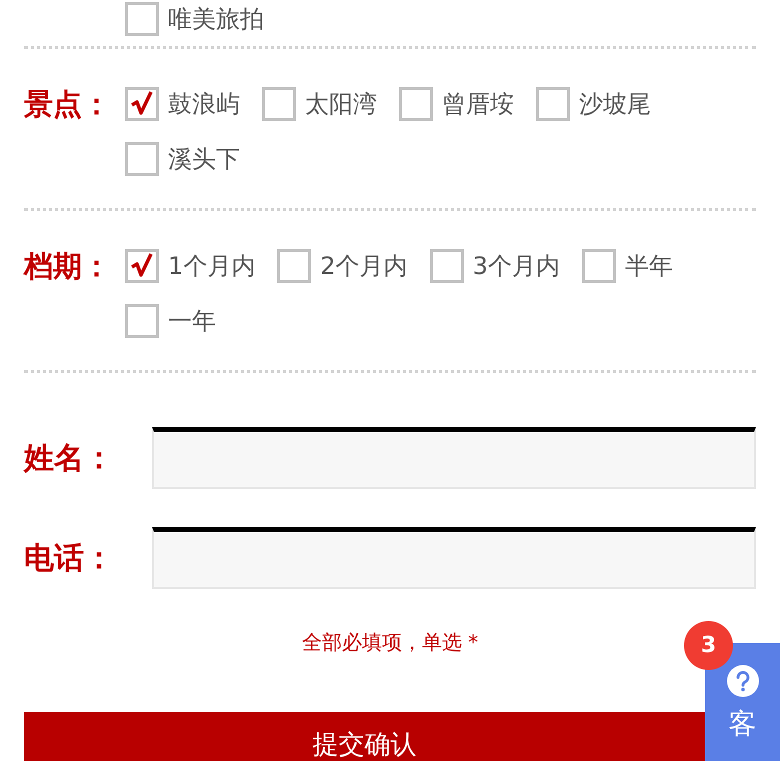 The image size is (780, 761). What do you see at coordinates (212, 266) in the screenshot?
I see `option-label: 1个月内` at bounding box center [212, 266].